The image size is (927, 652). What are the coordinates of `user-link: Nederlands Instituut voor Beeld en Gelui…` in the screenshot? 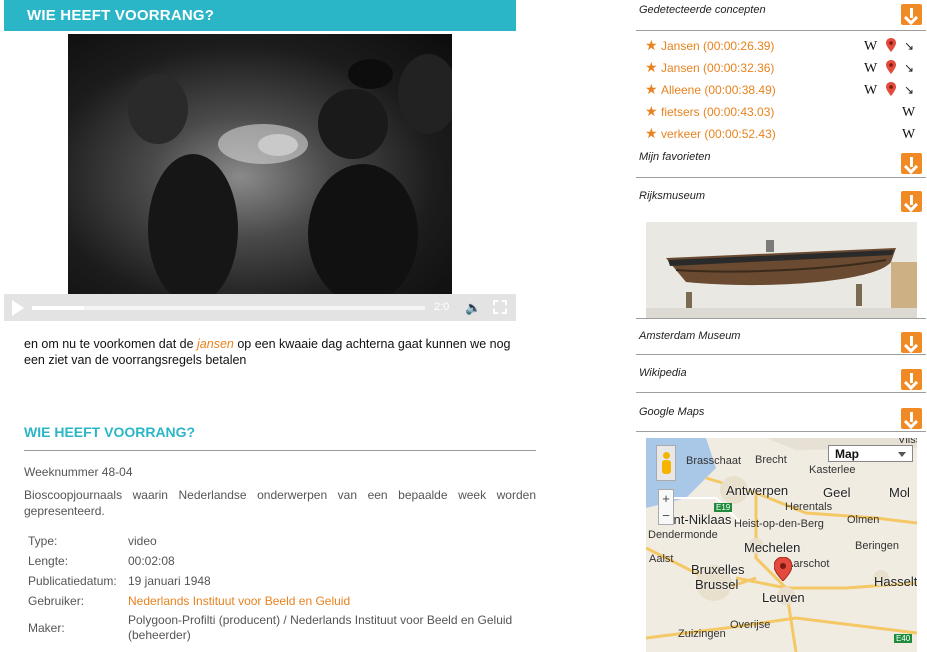 It's located at (323, 601).